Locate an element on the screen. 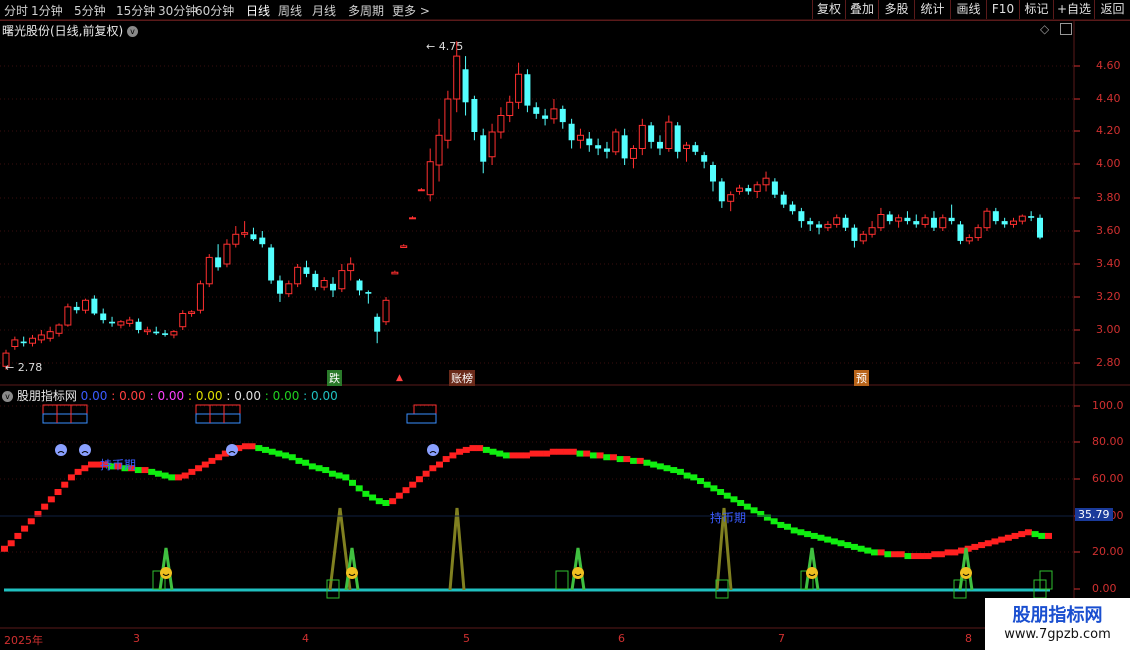 This screenshot has height=650, width=1130. price-tick-label: 3.80 is located at coordinates (1108, 197).